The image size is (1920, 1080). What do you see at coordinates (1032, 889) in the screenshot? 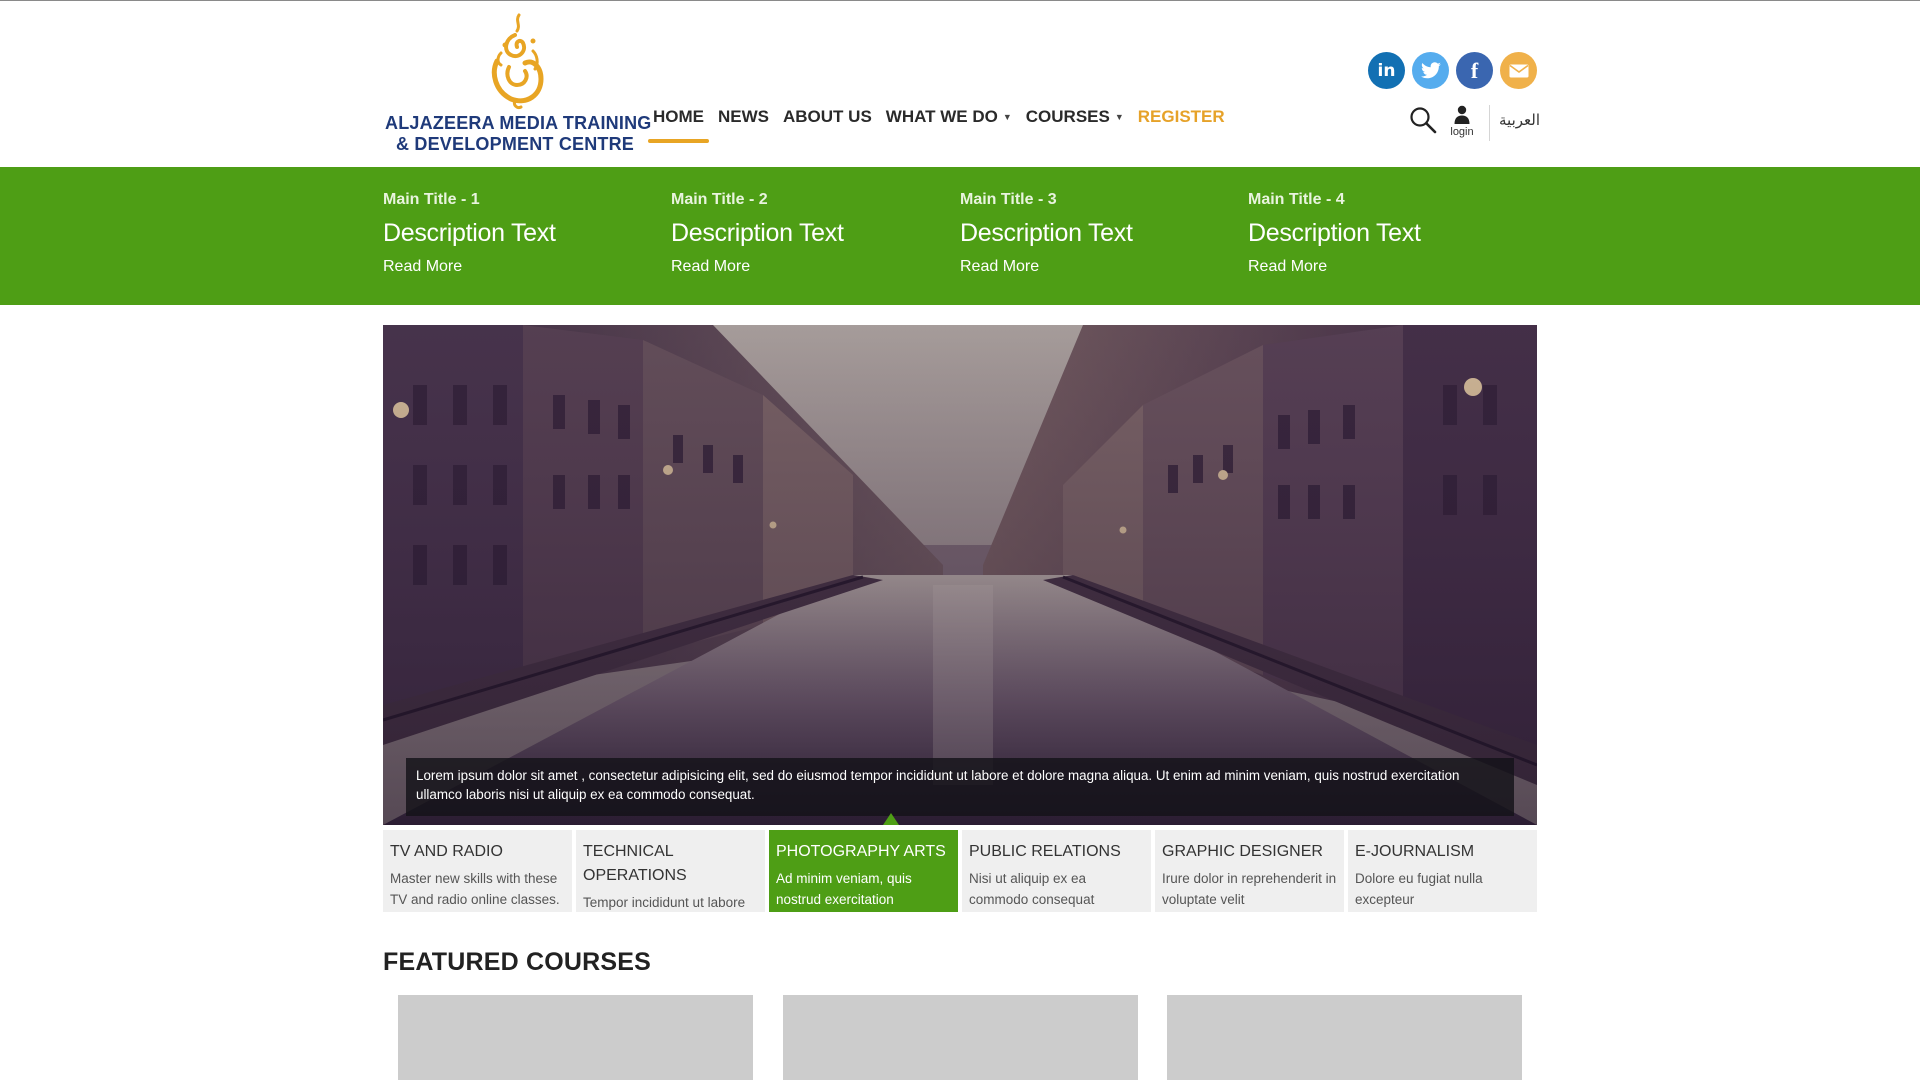
I see `tab-description: Nisi ut aliquip ex ea commodo consequat` at bounding box center [1032, 889].